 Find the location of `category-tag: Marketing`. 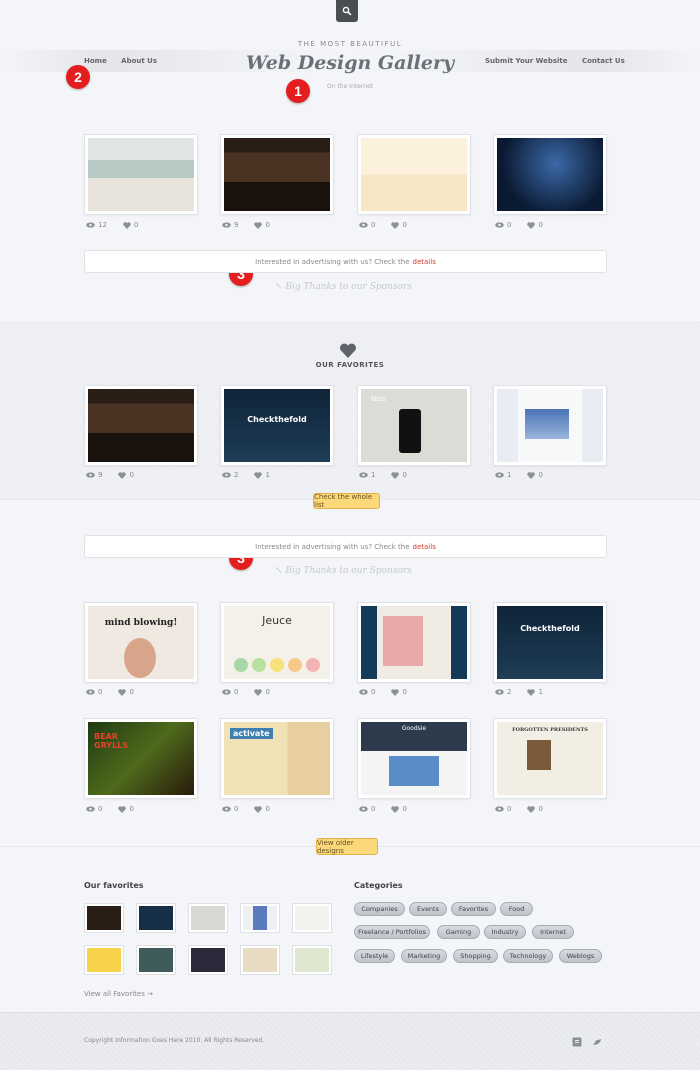

category-tag: Marketing is located at coordinates (424, 956).